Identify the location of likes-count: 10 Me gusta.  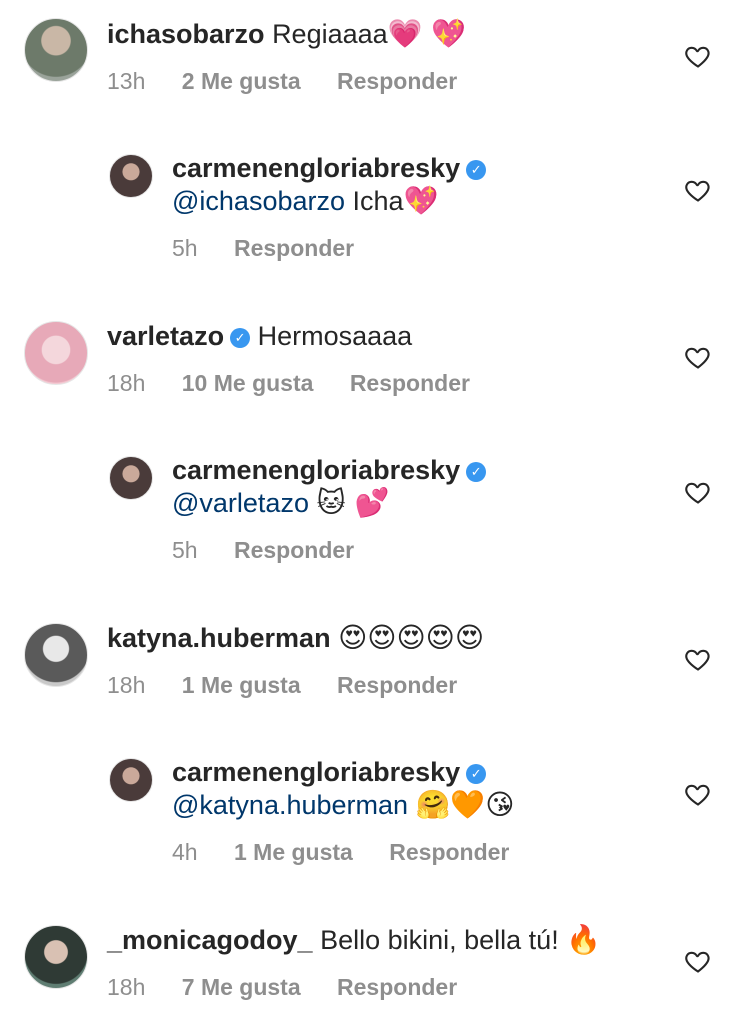
(248, 383).